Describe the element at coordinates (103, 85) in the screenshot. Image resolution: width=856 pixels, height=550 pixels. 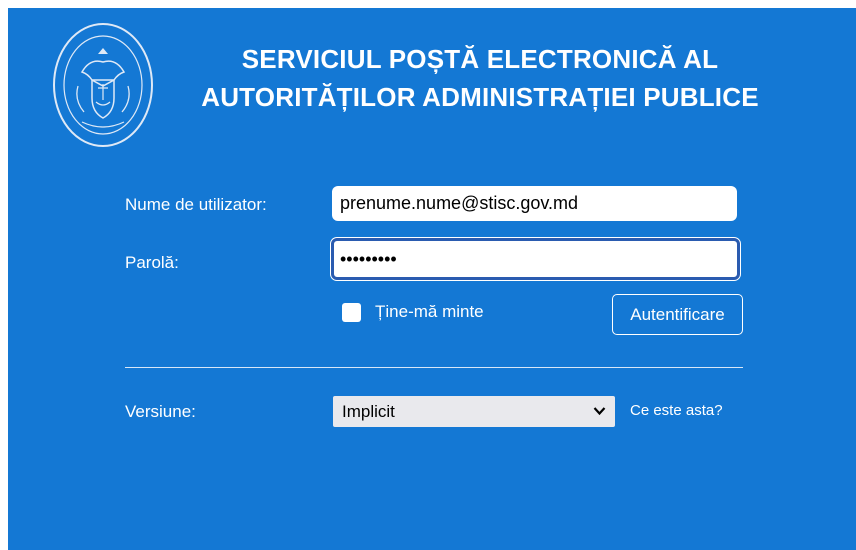
I see `coat-of-arms-seal-icon` at that location.